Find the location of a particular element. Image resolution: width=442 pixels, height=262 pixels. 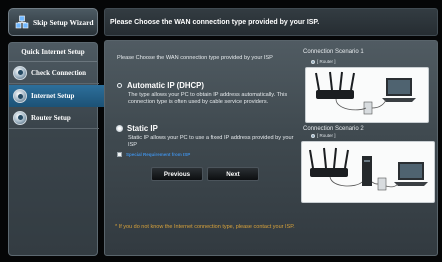

next-button: Next is located at coordinates (233, 174).